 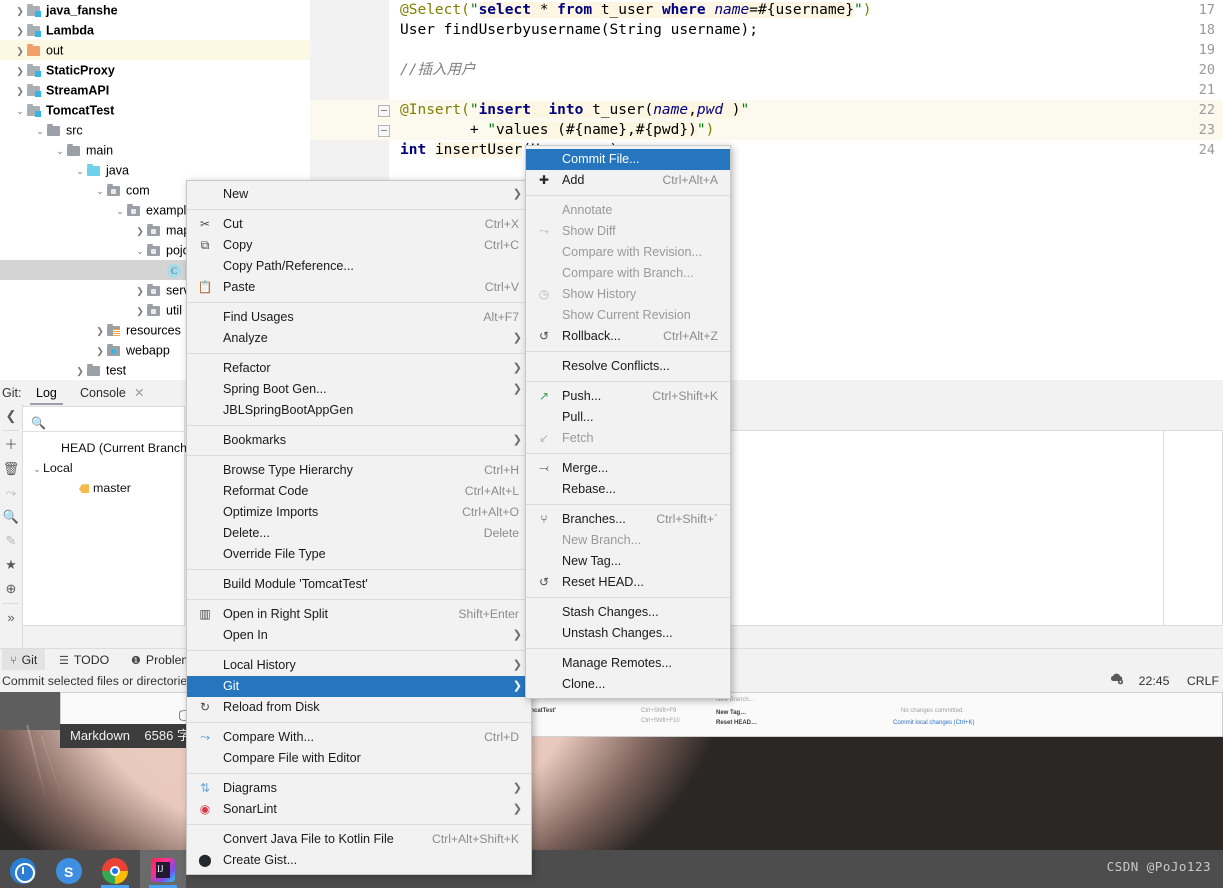 I want to click on menu-item-diagrams: ⇅ Diagrams ❯, so click(x=359, y=788).